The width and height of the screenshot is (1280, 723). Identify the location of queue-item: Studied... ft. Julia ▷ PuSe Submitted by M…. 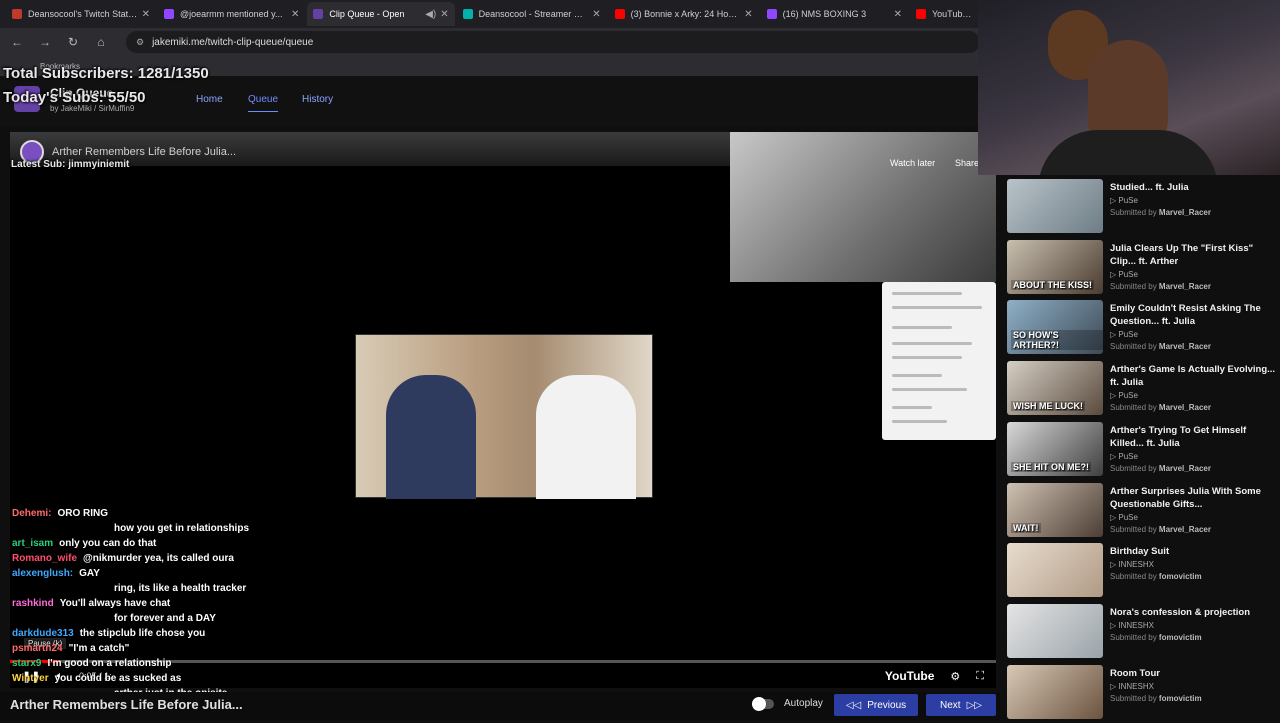
(1142, 208).